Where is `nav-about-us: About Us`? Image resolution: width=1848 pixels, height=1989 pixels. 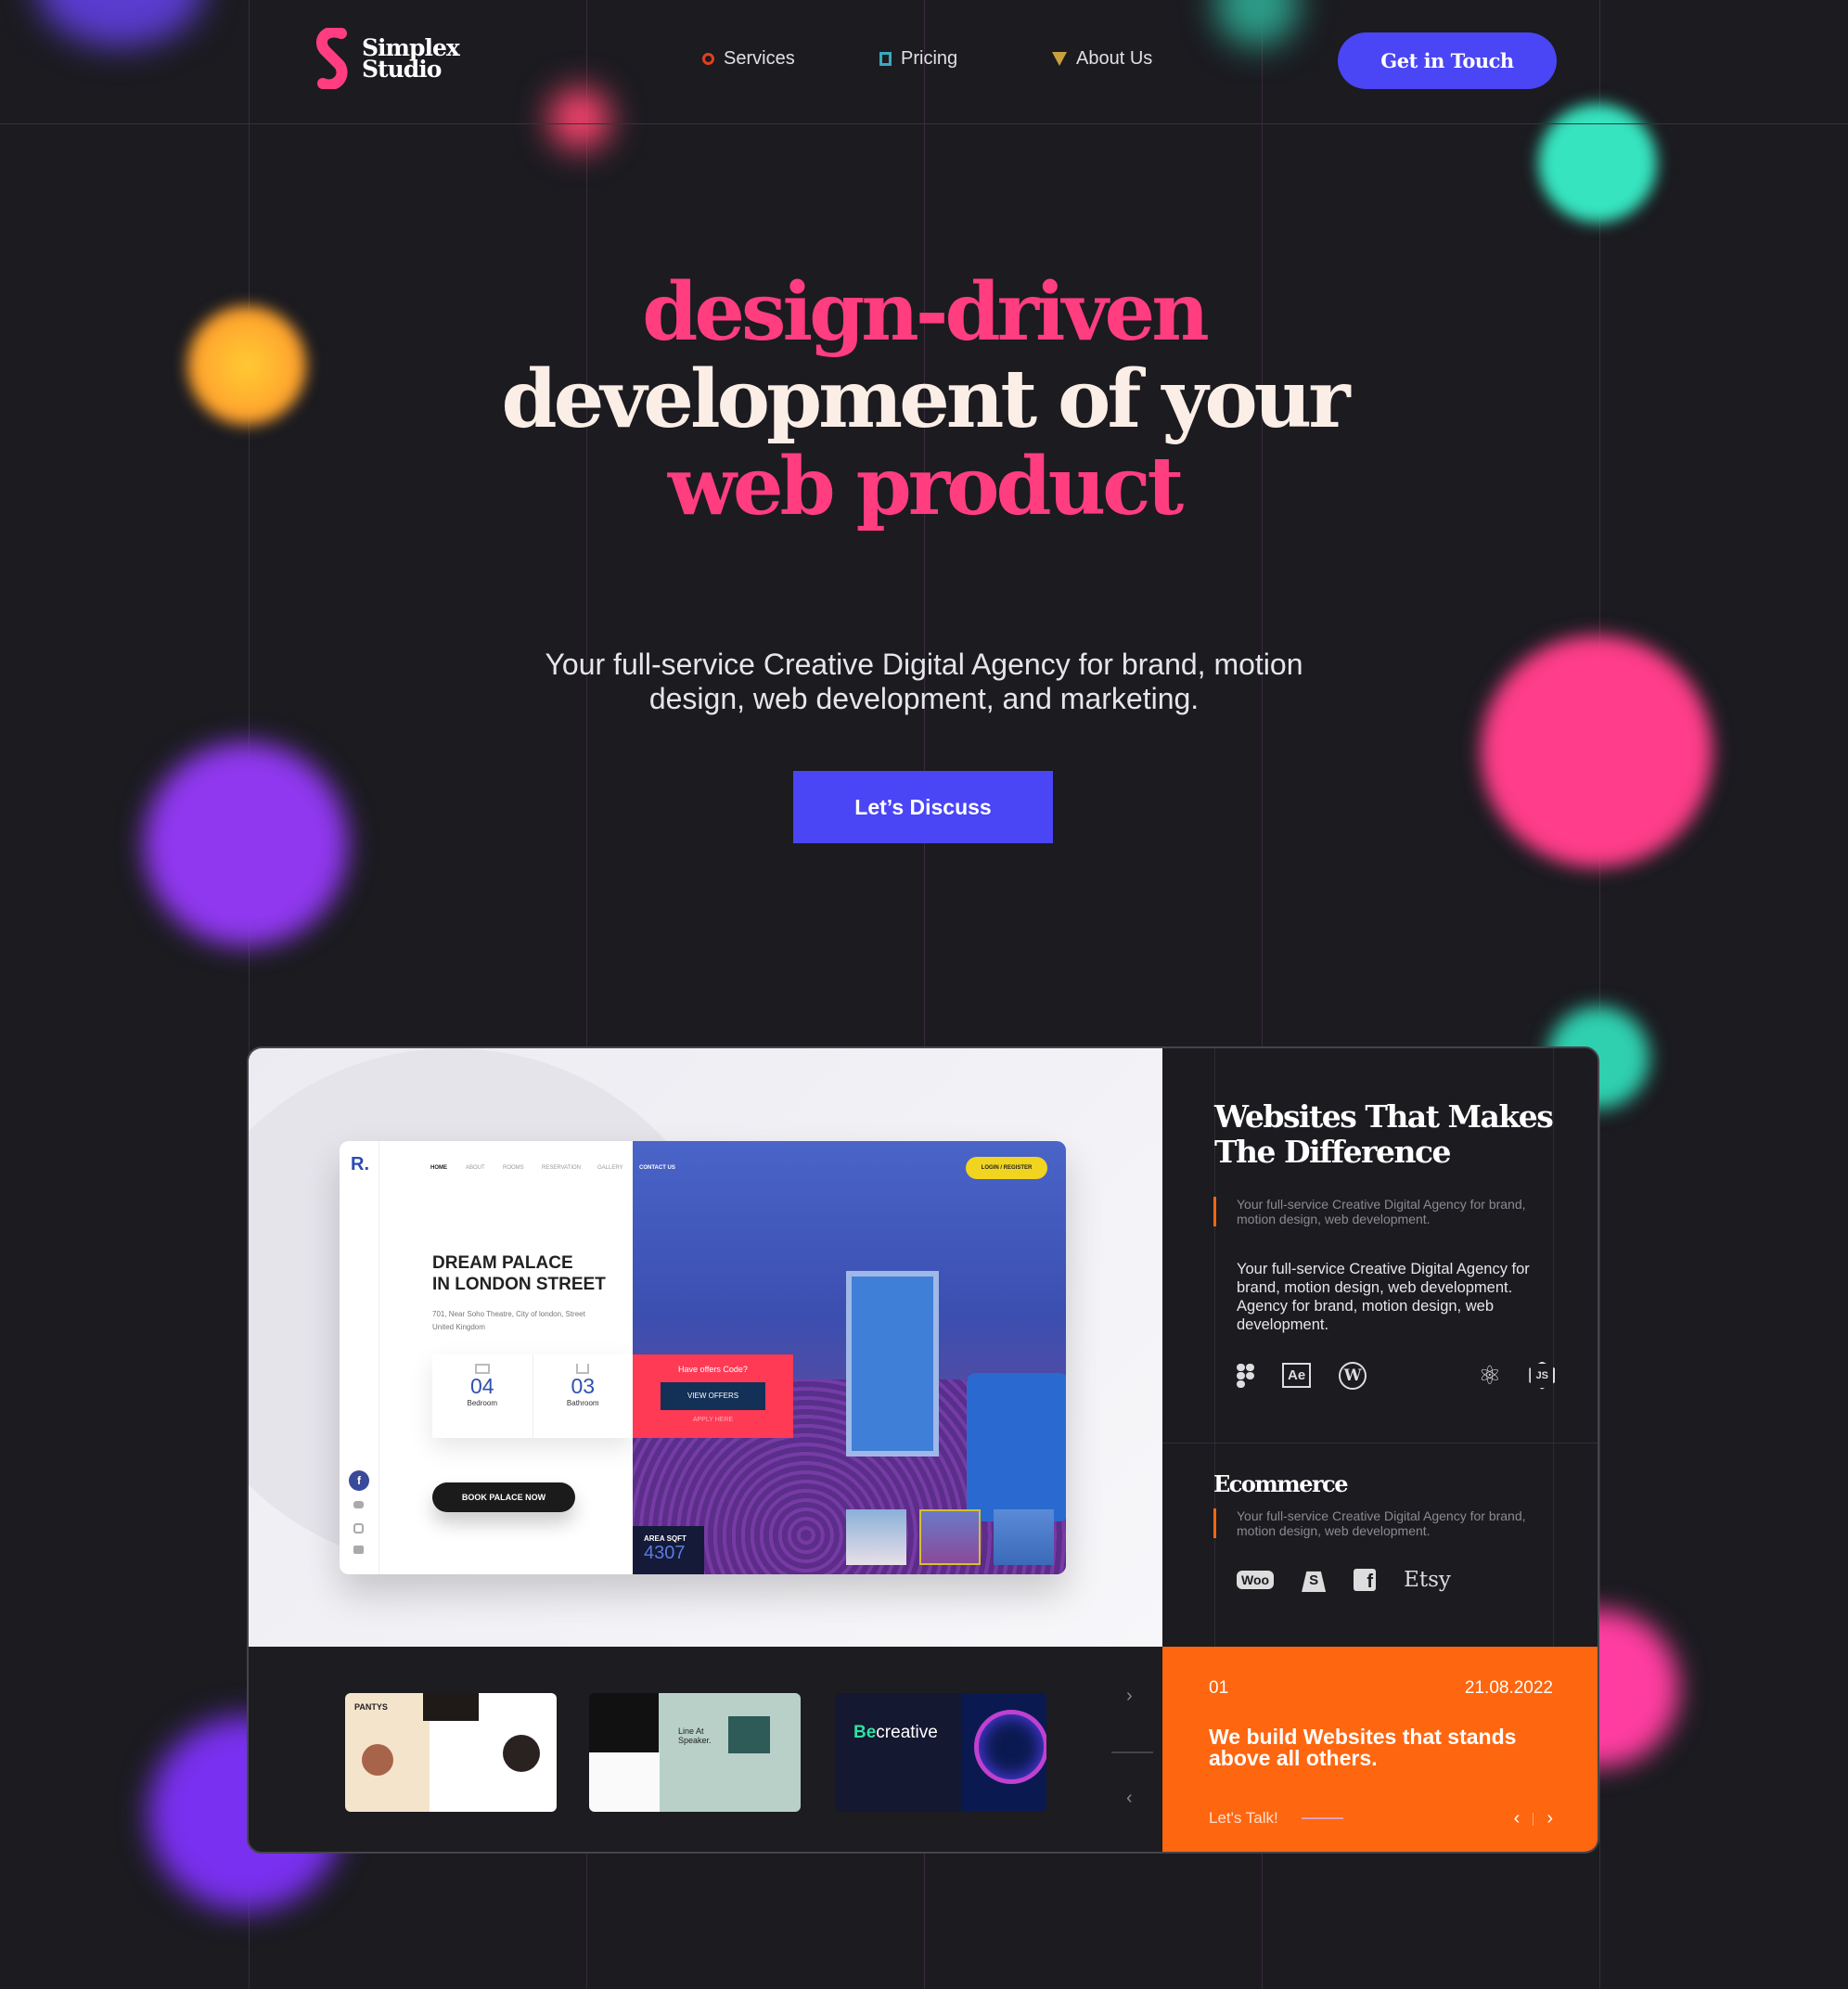
nav-about-us: About Us is located at coordinates (1102, 59).